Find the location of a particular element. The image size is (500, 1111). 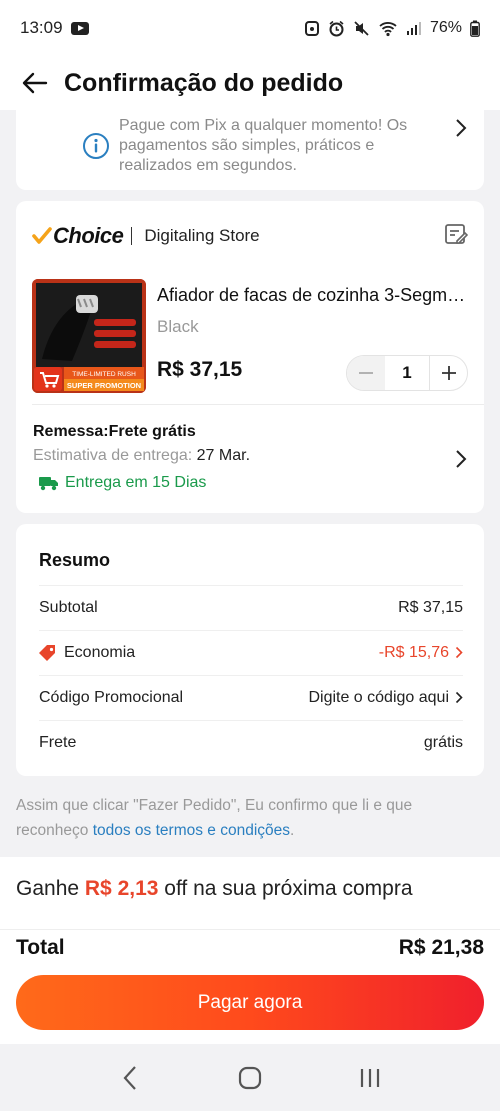

plus-icon is located at coordinates (448, 373).